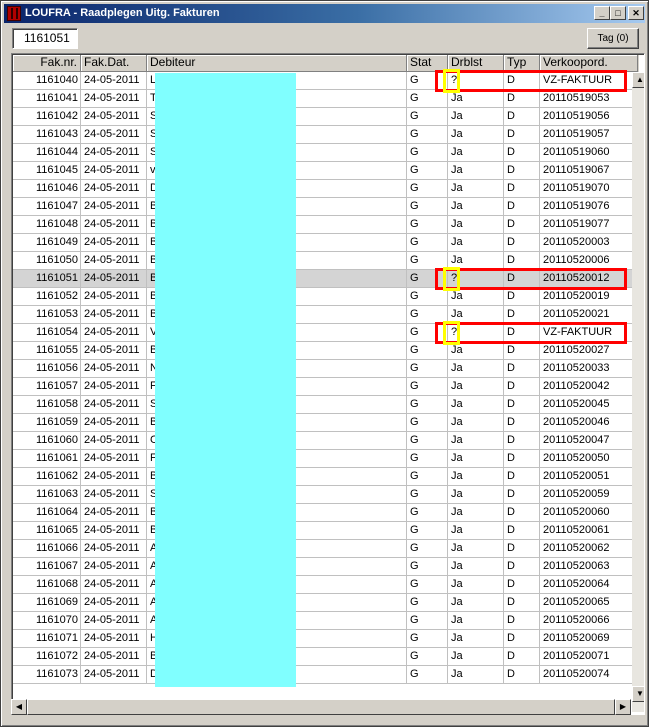  Describe the element at coordinates (638, 392) in the screenshot. I see `vertical-scrollbar: ▲ ▼` at that location.